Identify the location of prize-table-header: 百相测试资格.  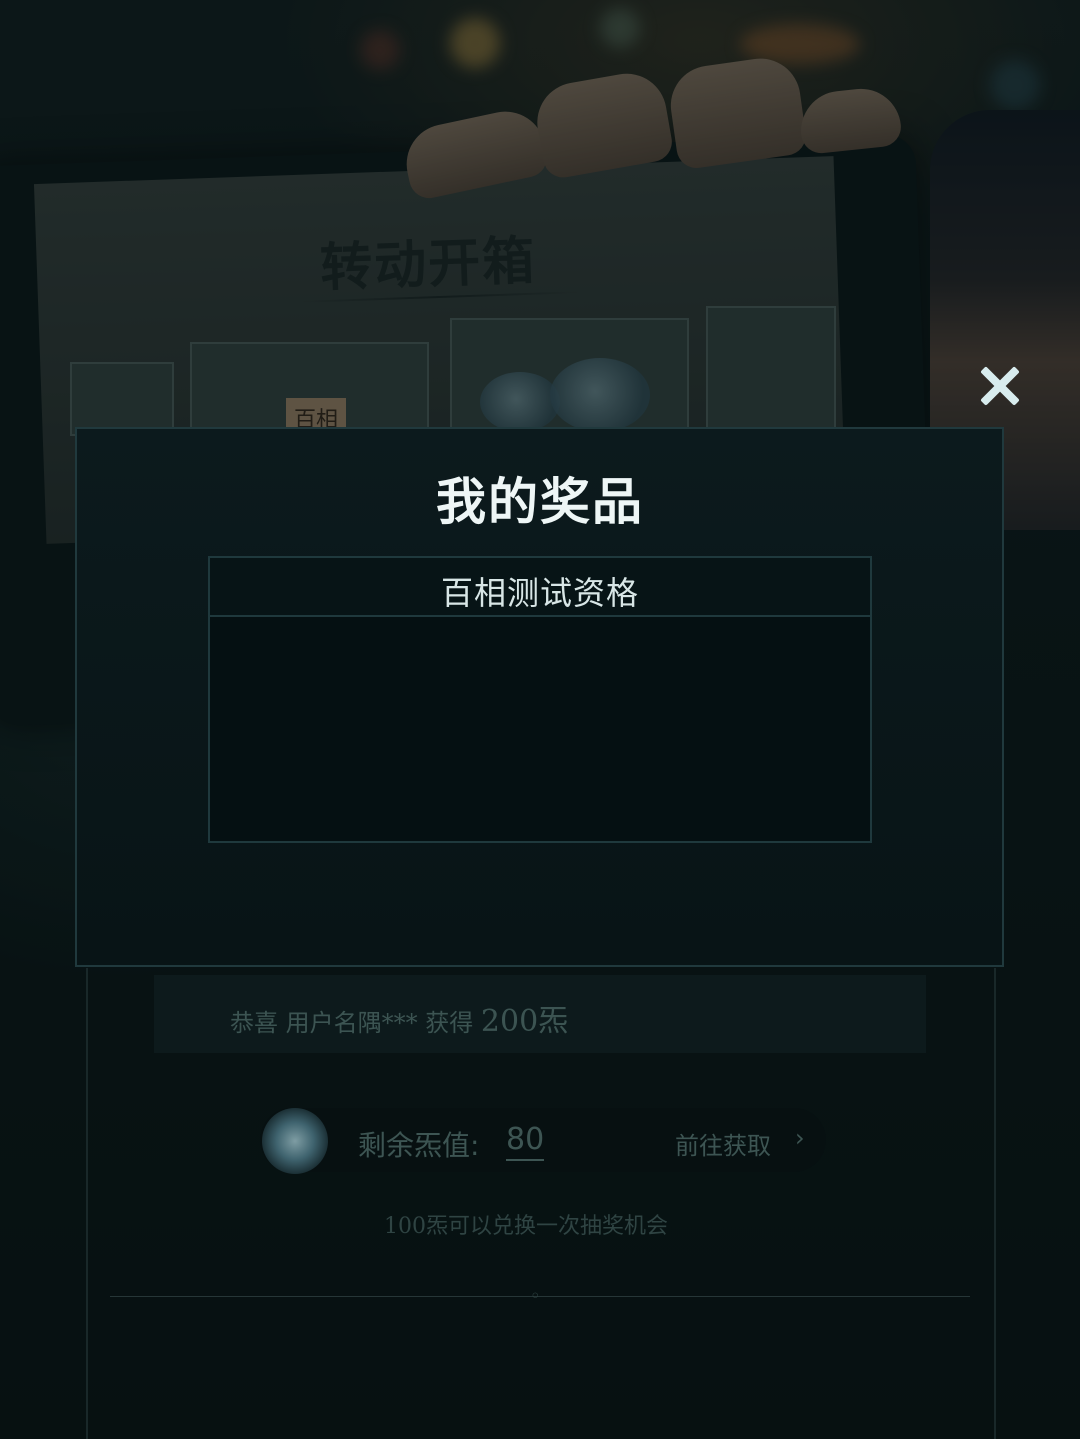
(540, 587).